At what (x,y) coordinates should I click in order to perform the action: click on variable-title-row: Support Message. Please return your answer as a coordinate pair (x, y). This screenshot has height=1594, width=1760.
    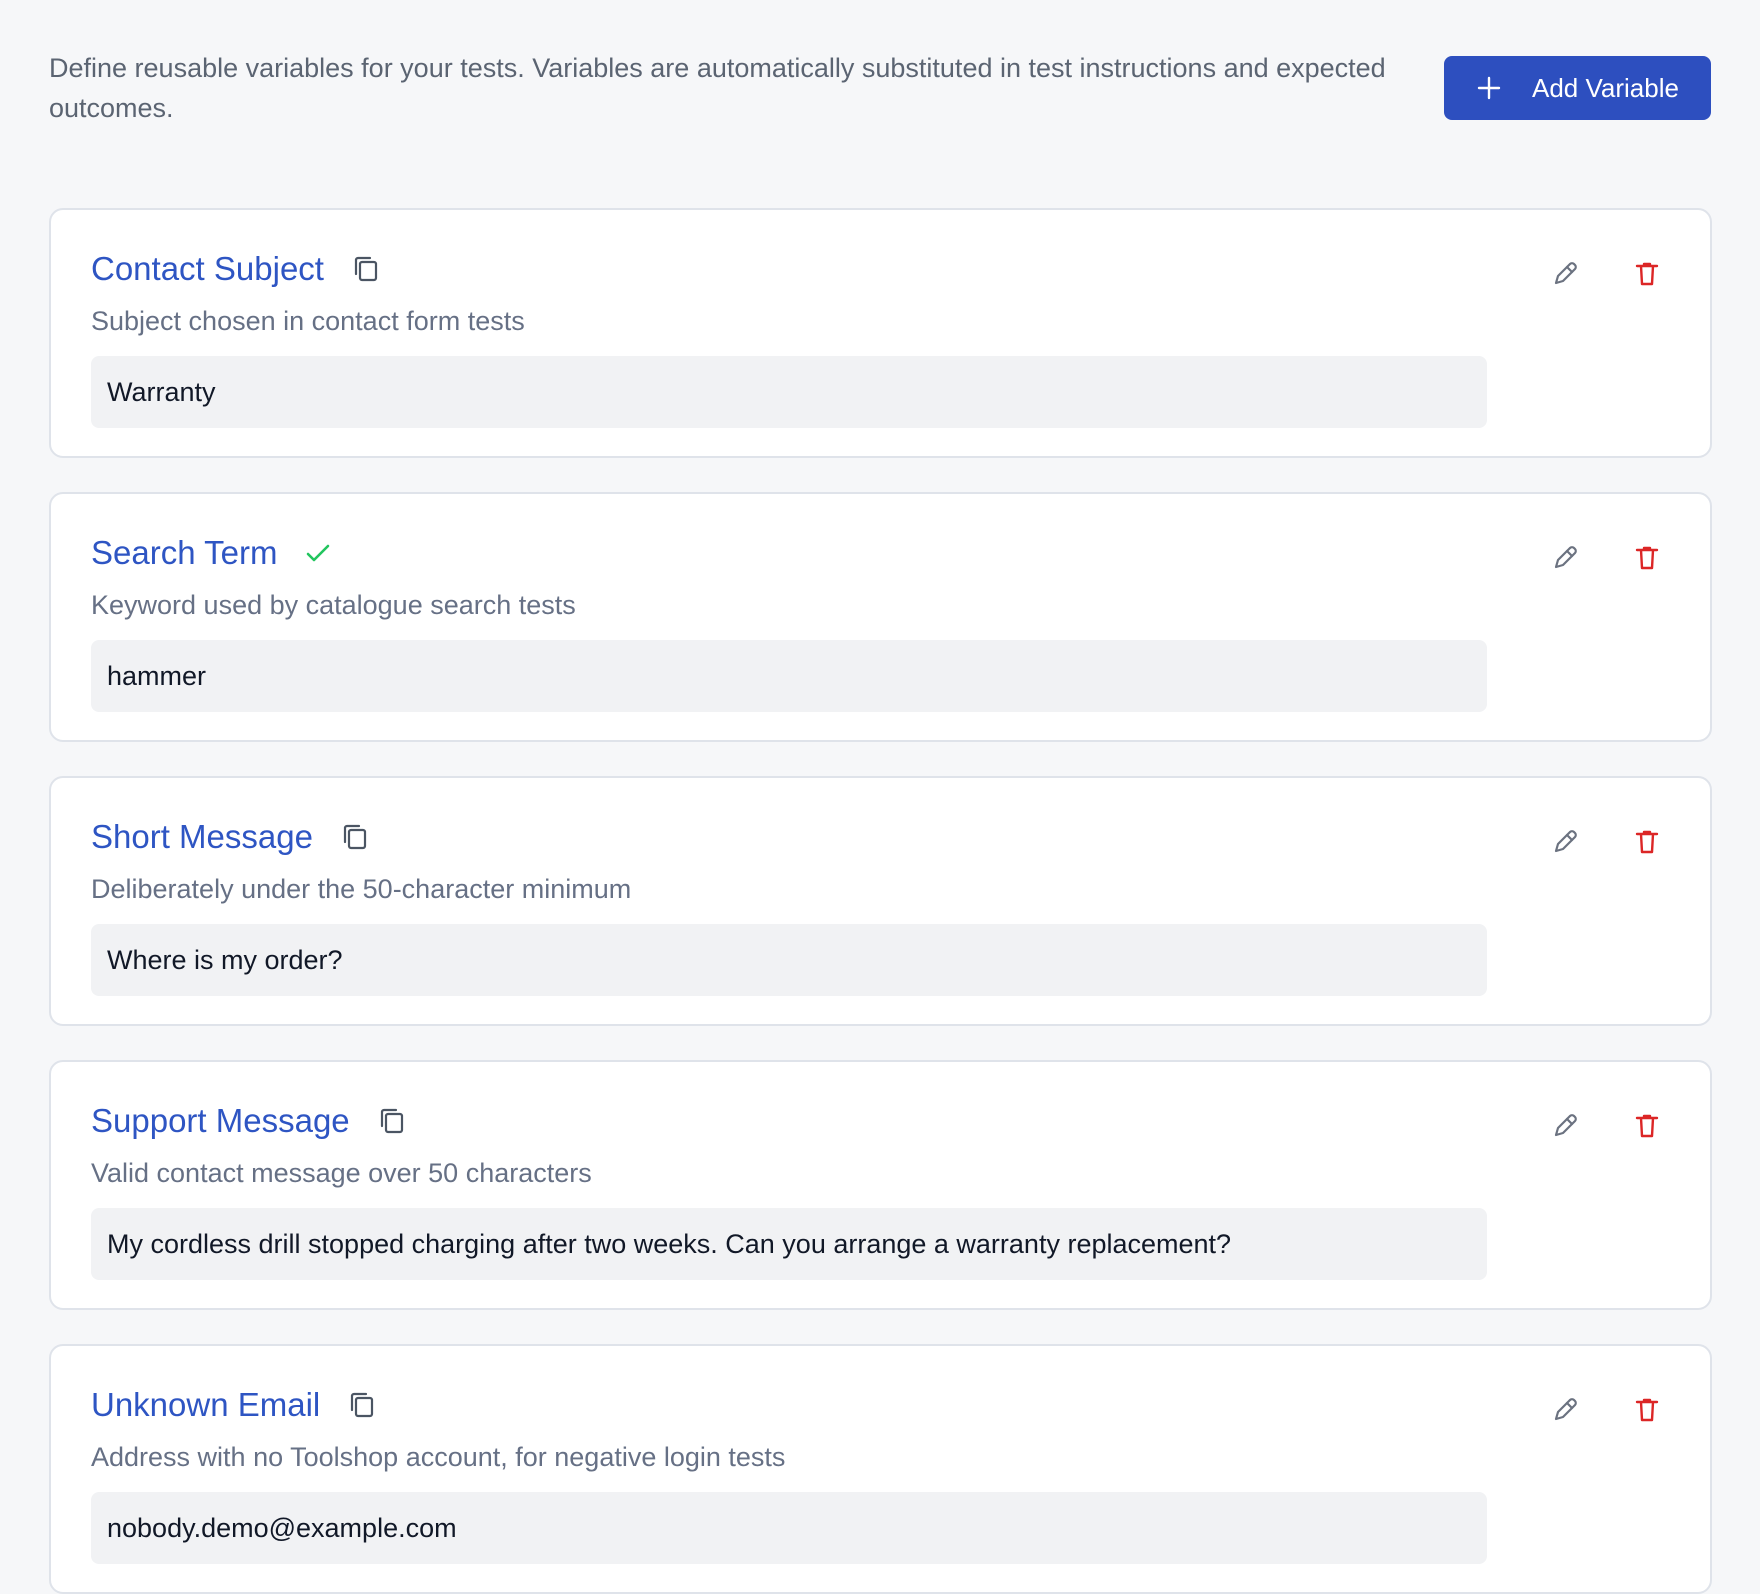
    Looking at the image, I should click on (789, 1121).